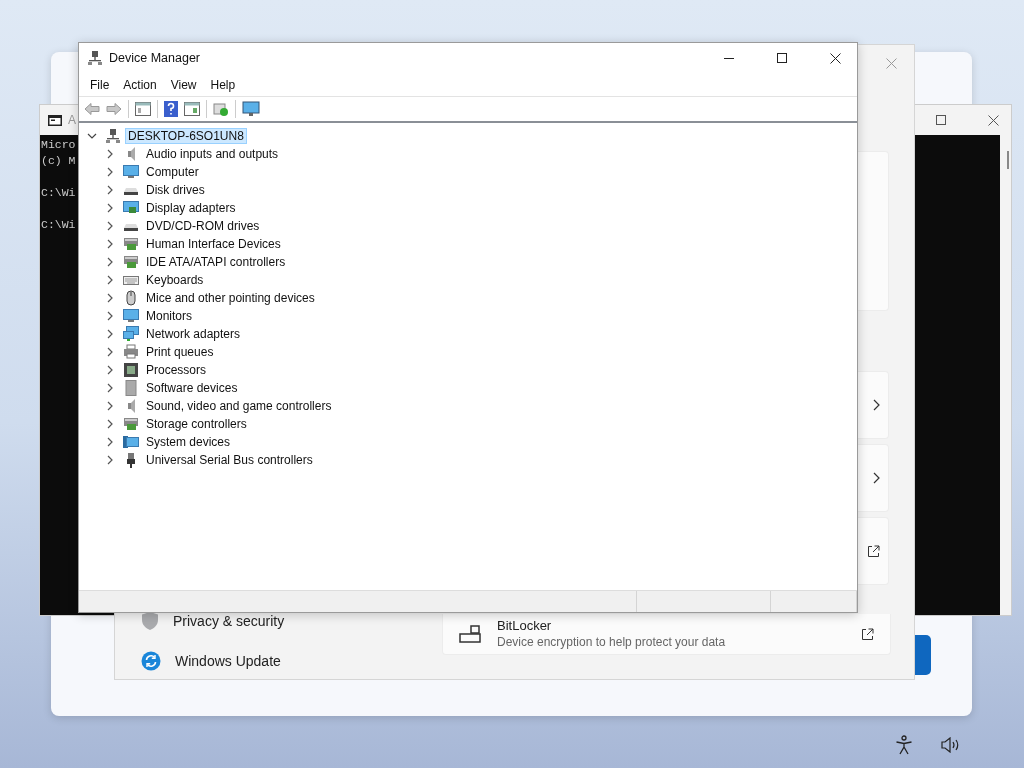 The width and height of the screenshot is (1024, 768). I want to click on shield-icon, so click(150, 621).